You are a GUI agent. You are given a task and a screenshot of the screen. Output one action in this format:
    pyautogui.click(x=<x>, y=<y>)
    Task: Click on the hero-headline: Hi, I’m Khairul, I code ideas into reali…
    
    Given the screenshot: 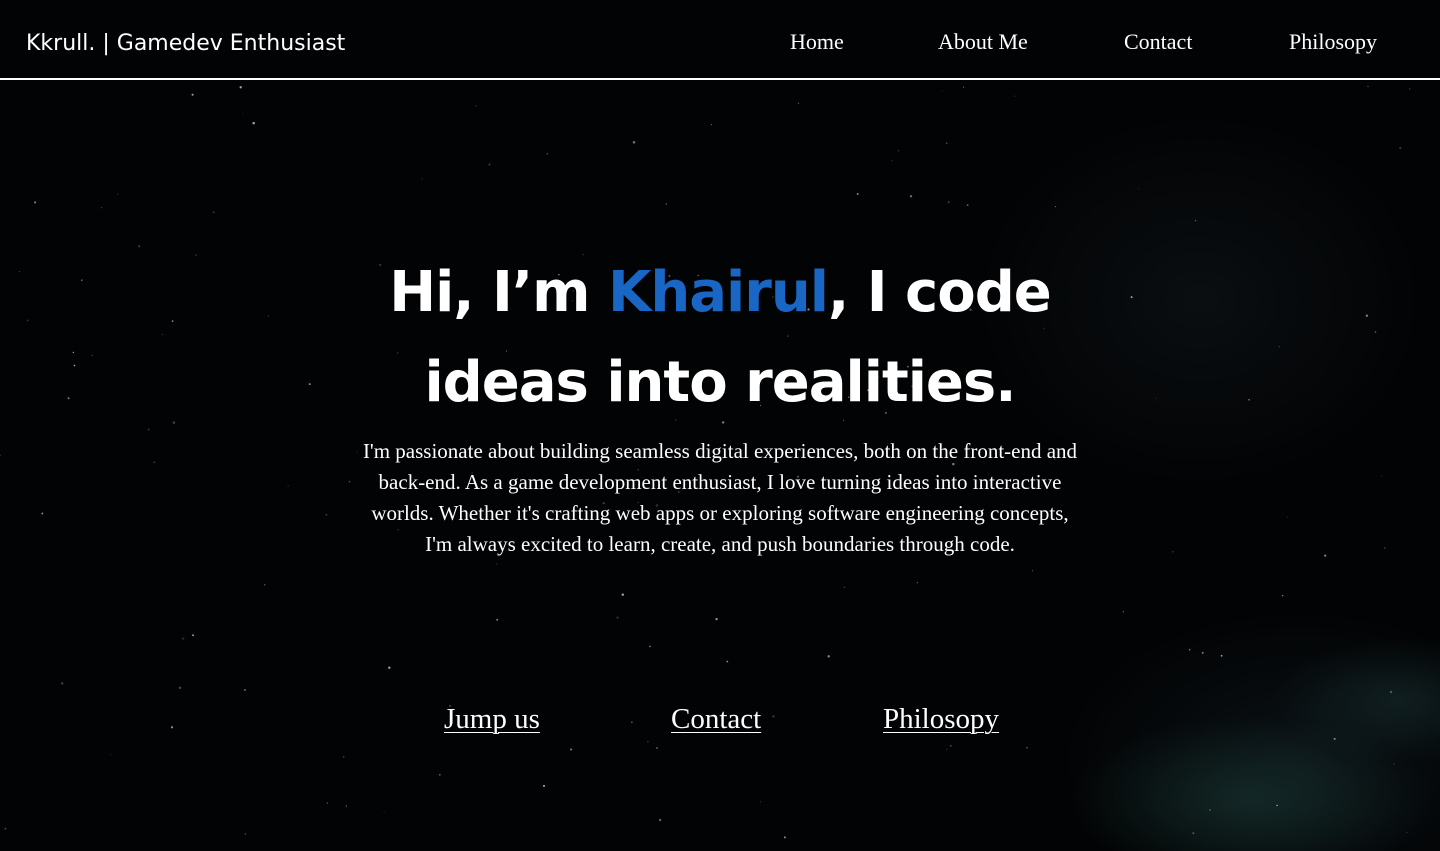 What is the action you would take?
    pyautogui.click(x=720, y=338)
    